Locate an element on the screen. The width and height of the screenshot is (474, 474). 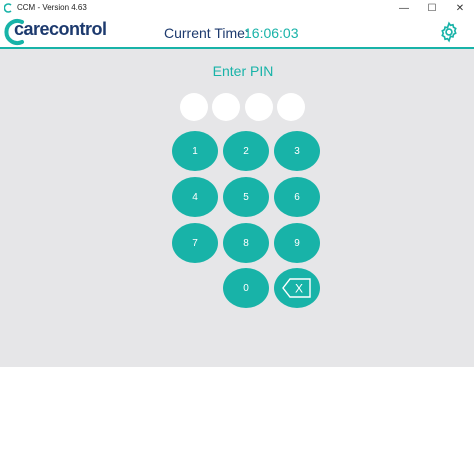
key-8: 8 is located at coordinates (246, 243).